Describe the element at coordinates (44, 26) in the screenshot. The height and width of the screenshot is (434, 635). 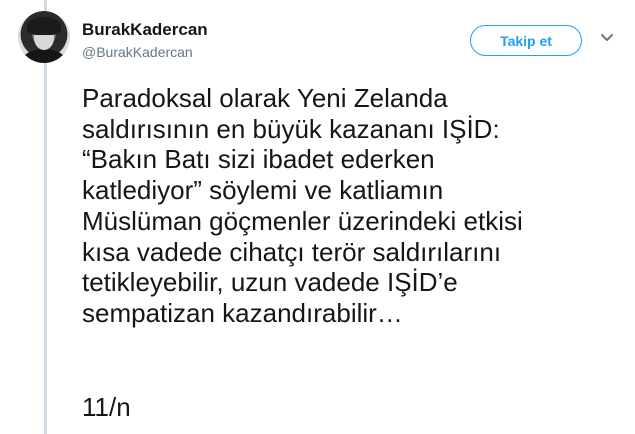
I see `avatar-hair` at that location.